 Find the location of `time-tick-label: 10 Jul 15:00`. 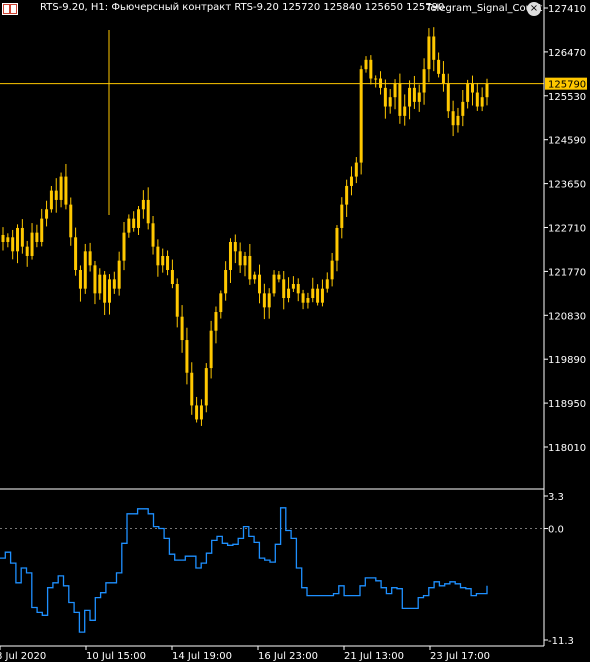

time-tick-label: 10 Jul 15:00 is located at coordinates (116, 656).